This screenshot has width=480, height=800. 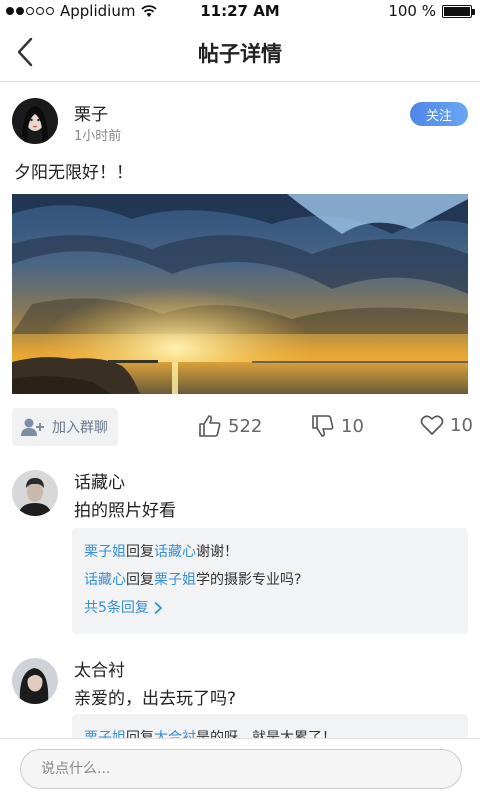 I want to click on thumbs-up-icon, so click(x=210, y=426).